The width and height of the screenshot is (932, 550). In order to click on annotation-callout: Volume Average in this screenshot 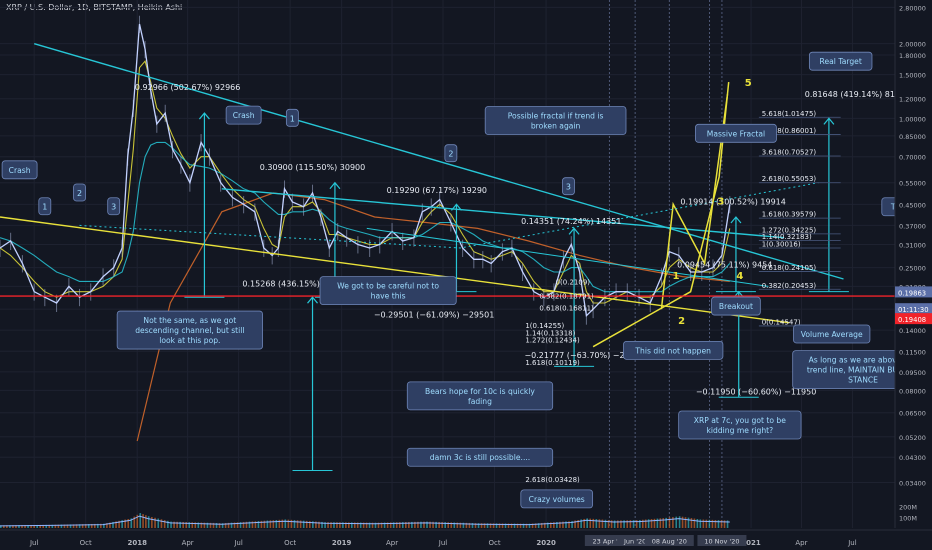, I will do `click(832, 334)`.